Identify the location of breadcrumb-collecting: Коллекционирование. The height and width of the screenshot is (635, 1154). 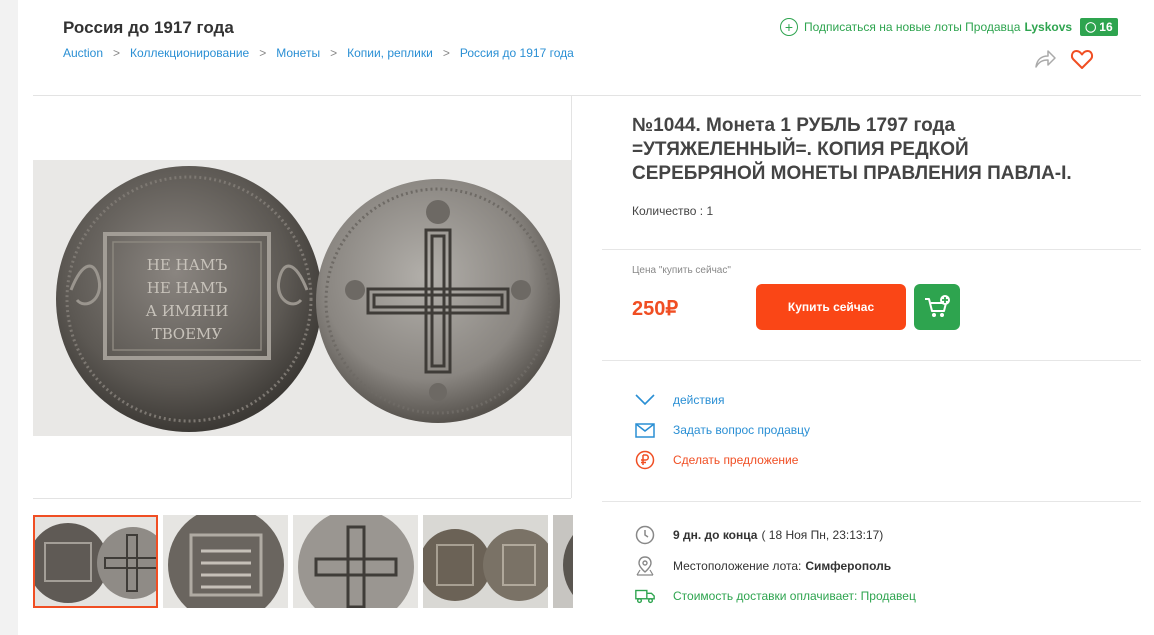
(189, 53).